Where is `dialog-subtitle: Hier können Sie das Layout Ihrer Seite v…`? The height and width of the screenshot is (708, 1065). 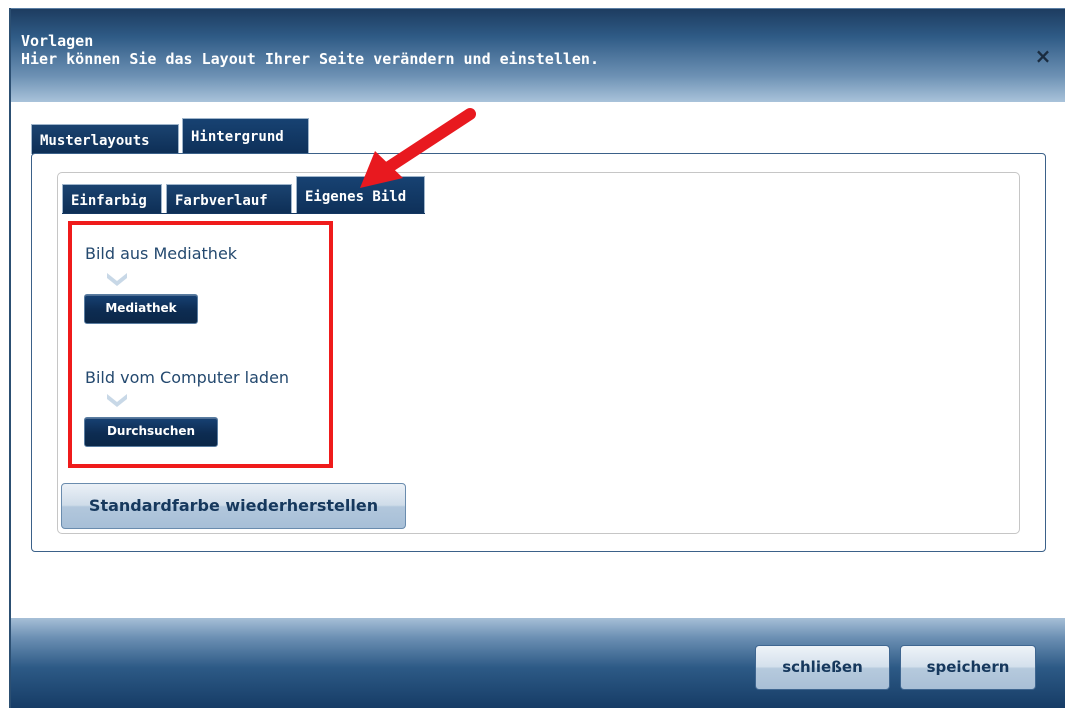 dialog-subtitle: Hier können Sie das Layout Ihrer Seite v… is located at coordinates (310, 59).